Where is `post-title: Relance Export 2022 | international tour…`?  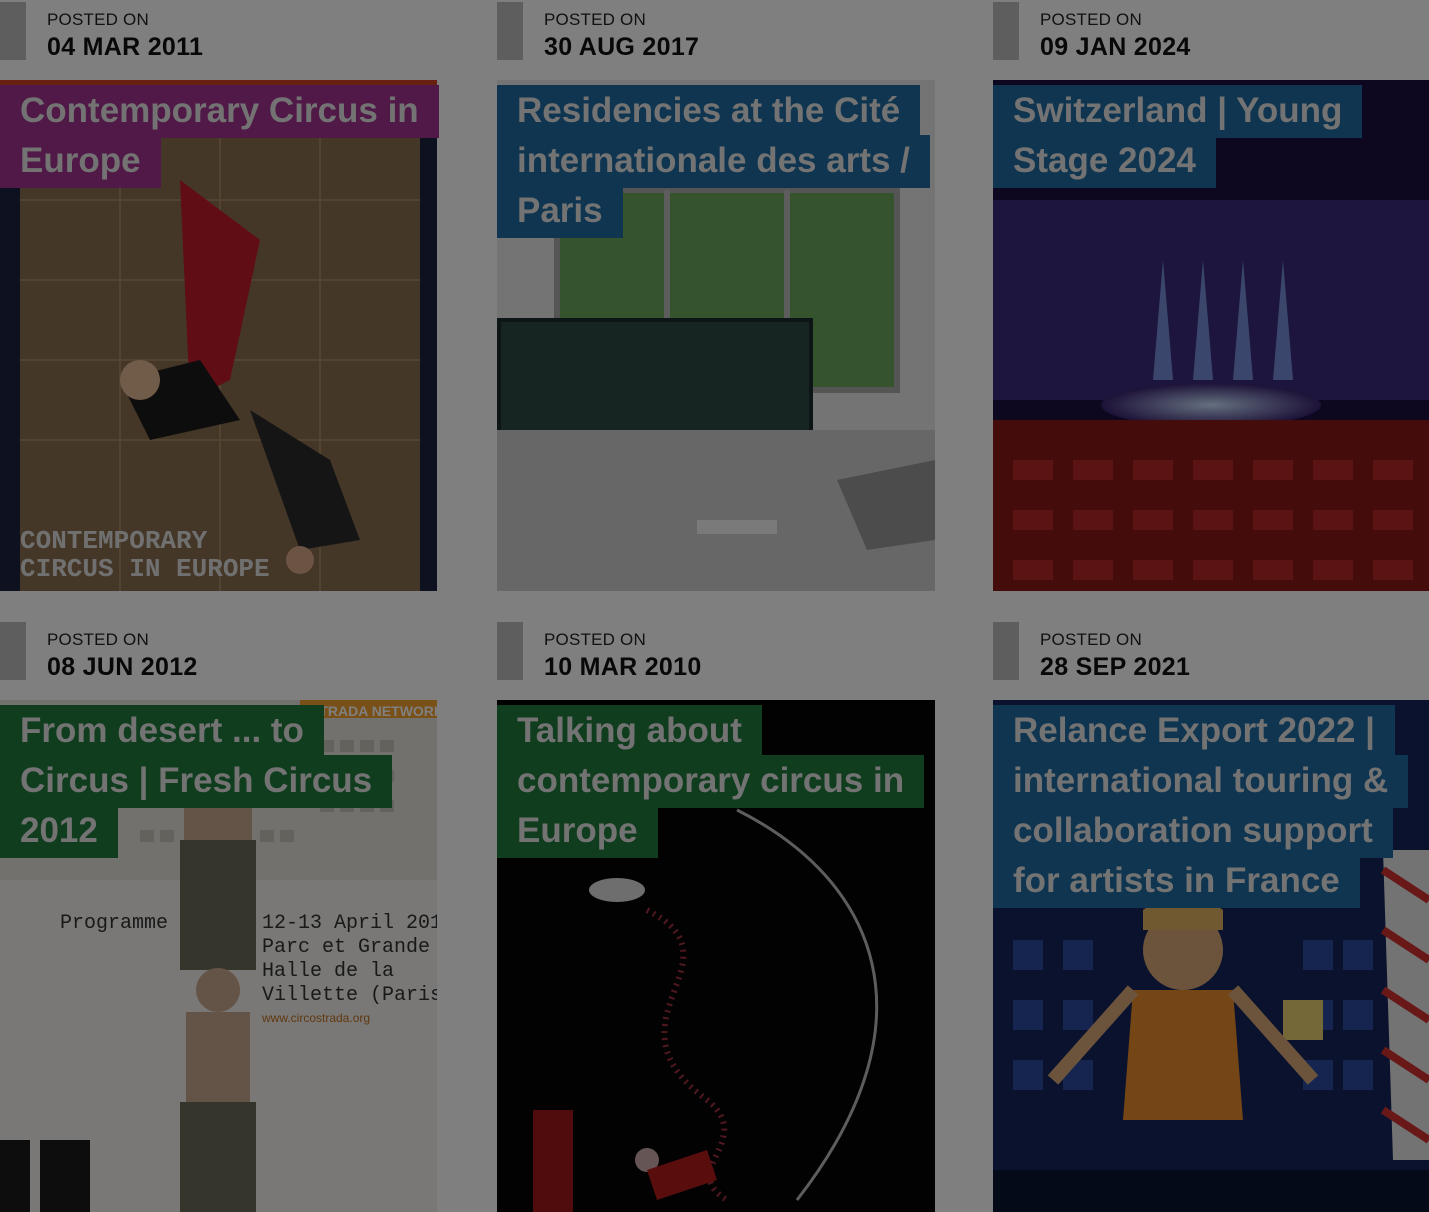
post-title: Relance Export 2022 | international tour… is located at coordinates (1203, 806).